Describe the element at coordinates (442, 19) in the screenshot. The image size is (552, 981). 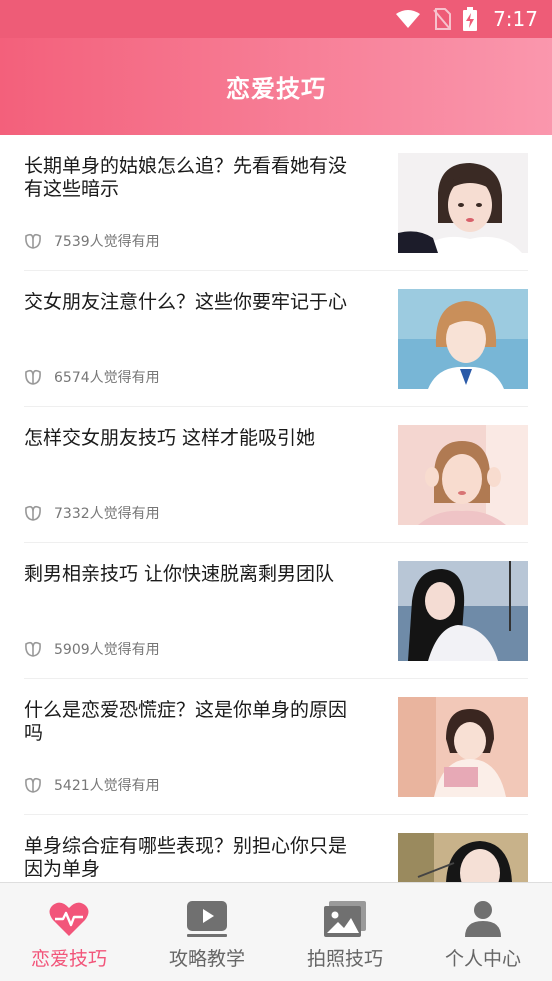
I see `no-sim-icon` at that location.